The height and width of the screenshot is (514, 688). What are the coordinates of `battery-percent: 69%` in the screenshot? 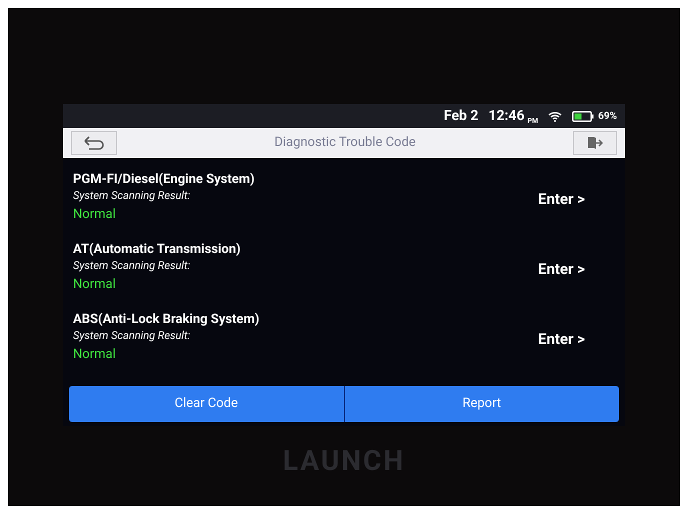 It's located at (607, 117).